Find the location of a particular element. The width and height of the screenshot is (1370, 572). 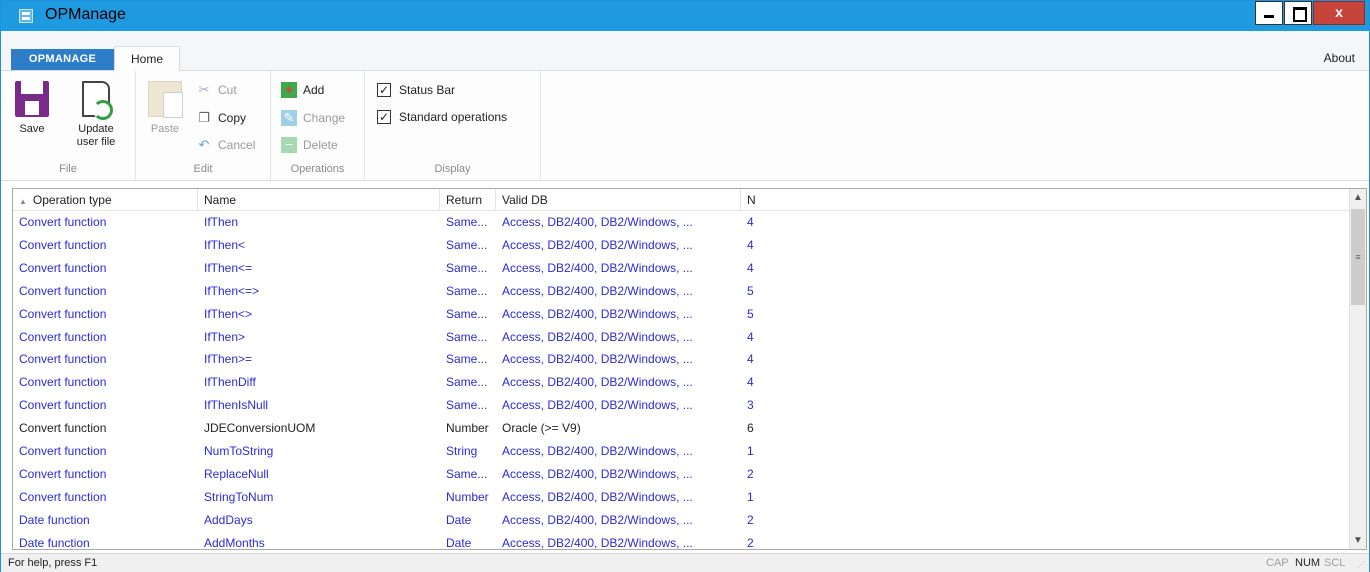

cell-ret: Number is located at coordinates (467, 496).